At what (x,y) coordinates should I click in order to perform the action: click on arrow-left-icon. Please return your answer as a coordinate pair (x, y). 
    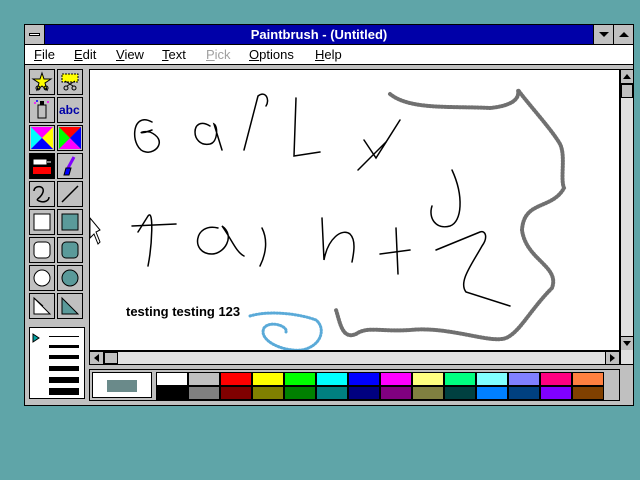
    Looking at the image, I should click on (96, 358).